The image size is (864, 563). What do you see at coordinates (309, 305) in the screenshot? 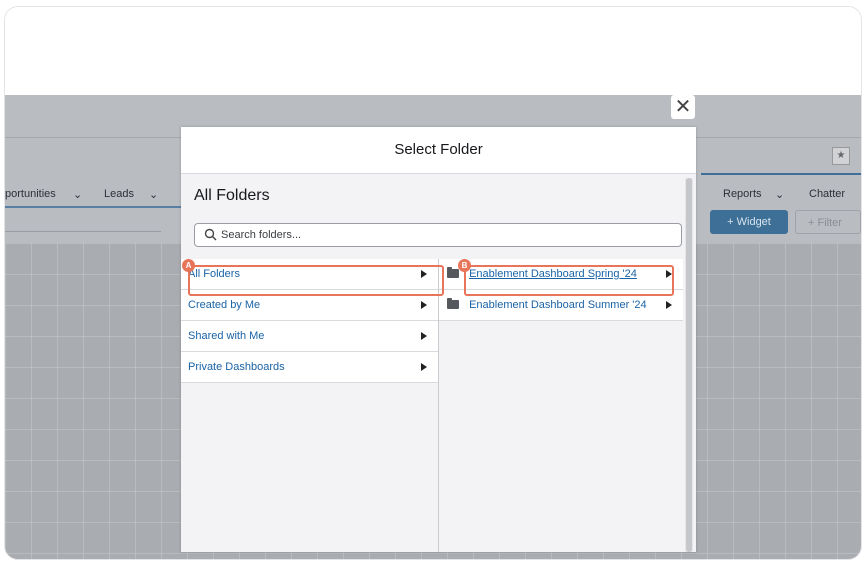
I see `folder-item-created-by-me: Created by Me` at bounding box center [309, 305].